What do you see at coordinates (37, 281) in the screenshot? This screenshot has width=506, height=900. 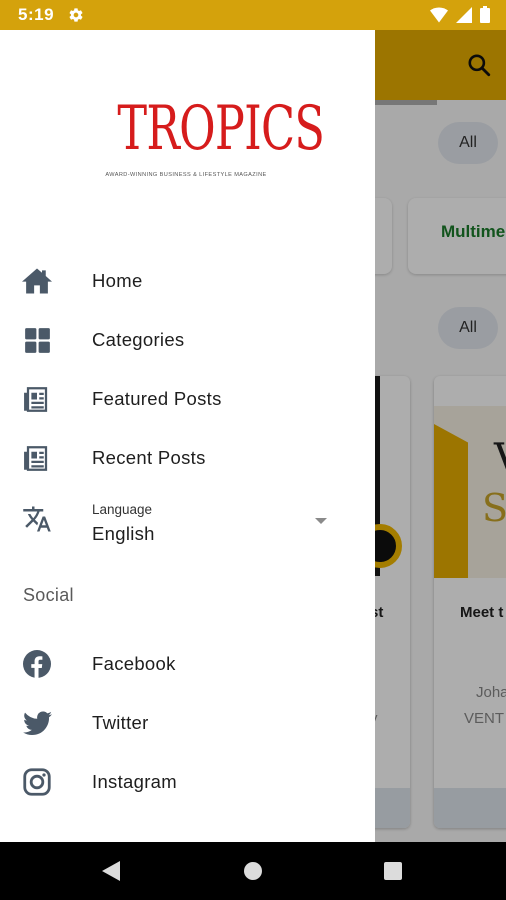 I see `home-icon` at bounding box center [37, 281].